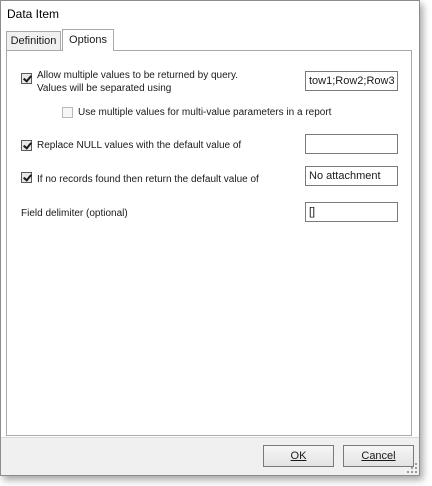 The width and height of the screenshot is (432, 486). What do you see at coordinates (351, 144) in the screenshot?
I see `null-default-input` at bounding box center [351, 144].